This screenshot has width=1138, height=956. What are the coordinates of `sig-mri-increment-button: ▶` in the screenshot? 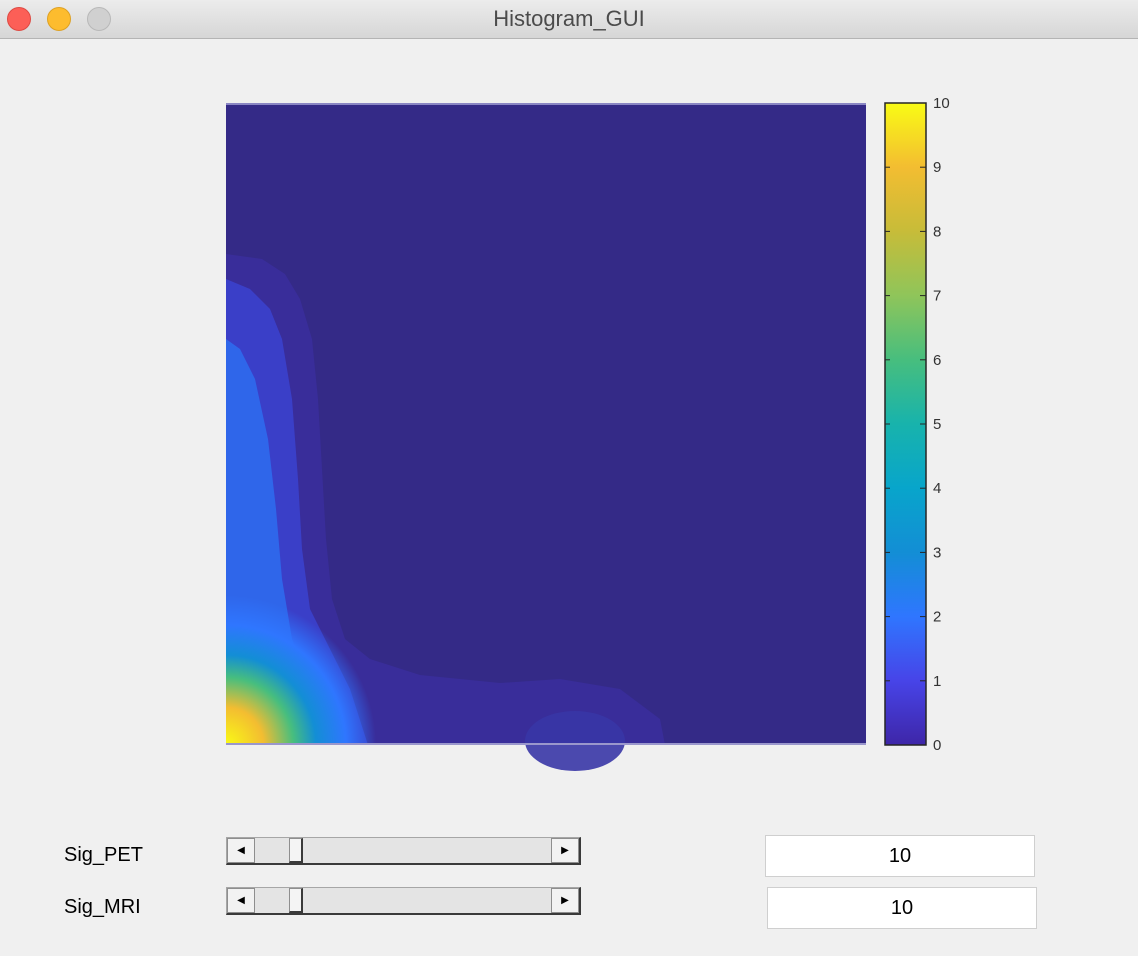 It's located at (565, 900).